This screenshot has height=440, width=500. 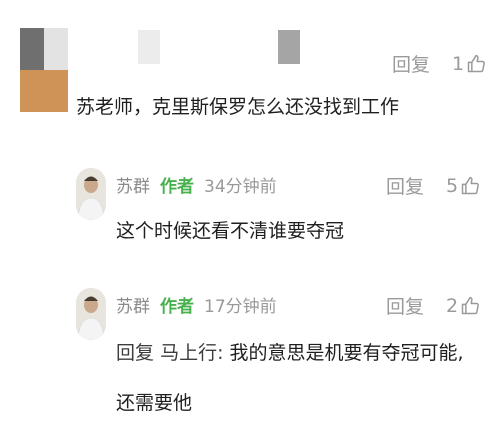 I want to click on reply-text: 回复 马上行: 我的意思是机要有夺冠可能,, so click(x=290, y=353).